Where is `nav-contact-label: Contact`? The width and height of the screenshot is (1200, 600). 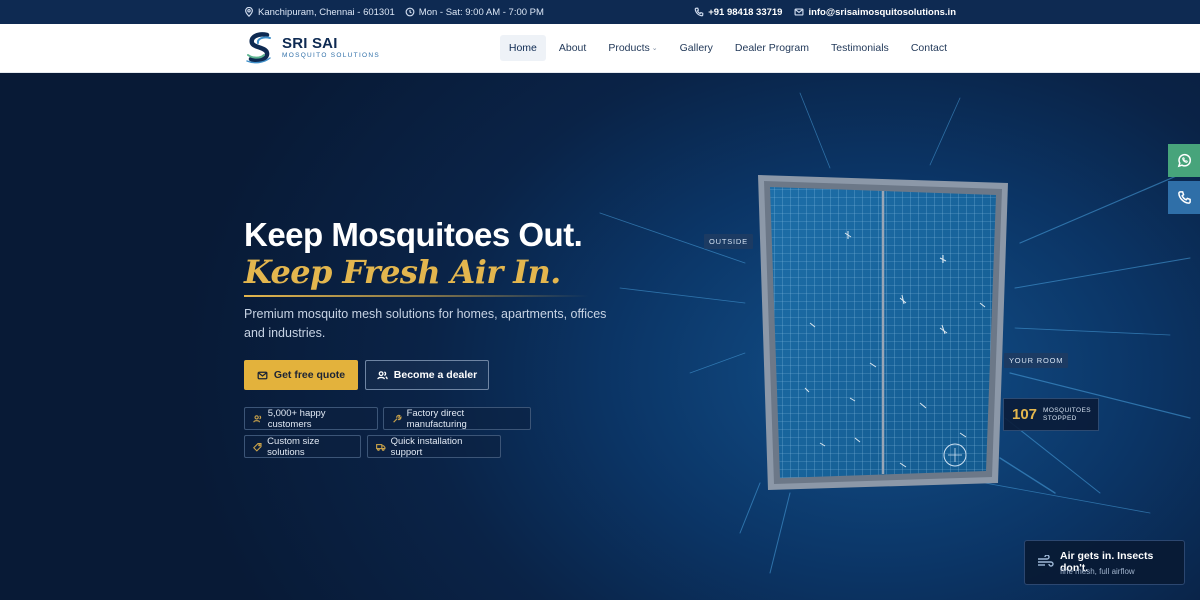
nav-contact-label: Contact is located at coordinates (928, 48).